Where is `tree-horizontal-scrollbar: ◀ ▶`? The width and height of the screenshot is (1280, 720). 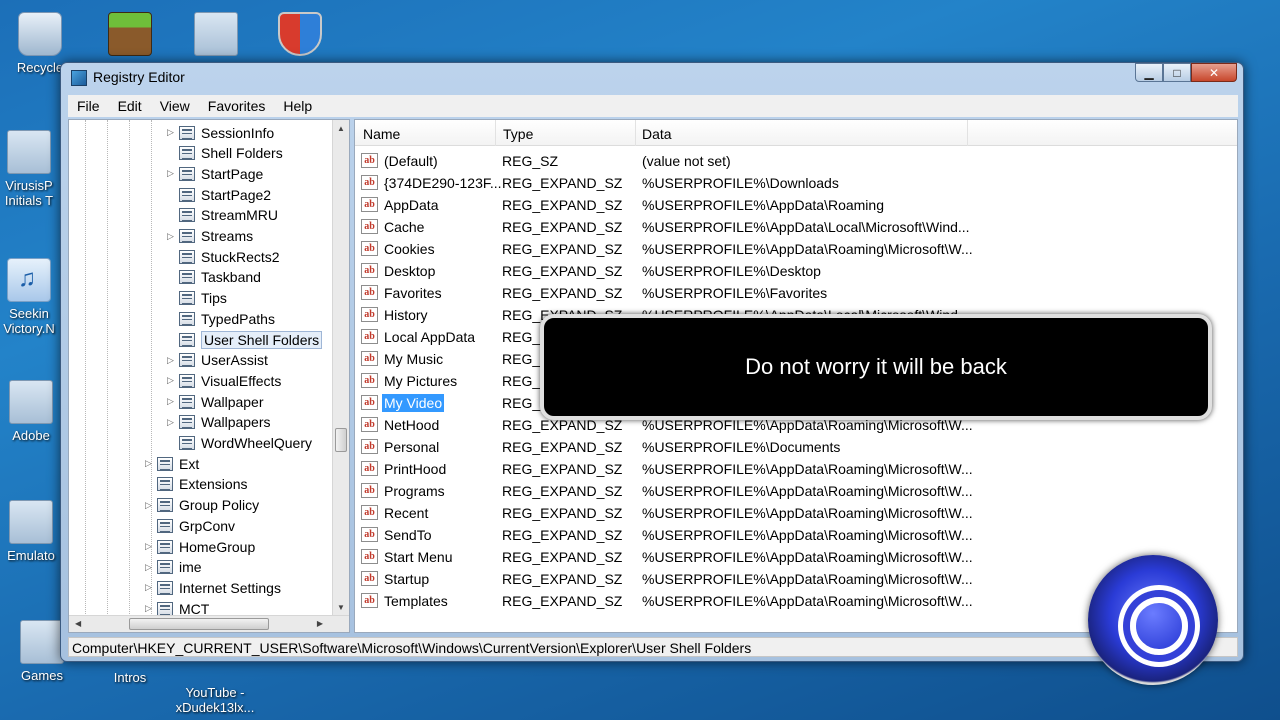
tree-horizontal-scrollbar: ◀ ▶ is located at coordinates (209, 623).